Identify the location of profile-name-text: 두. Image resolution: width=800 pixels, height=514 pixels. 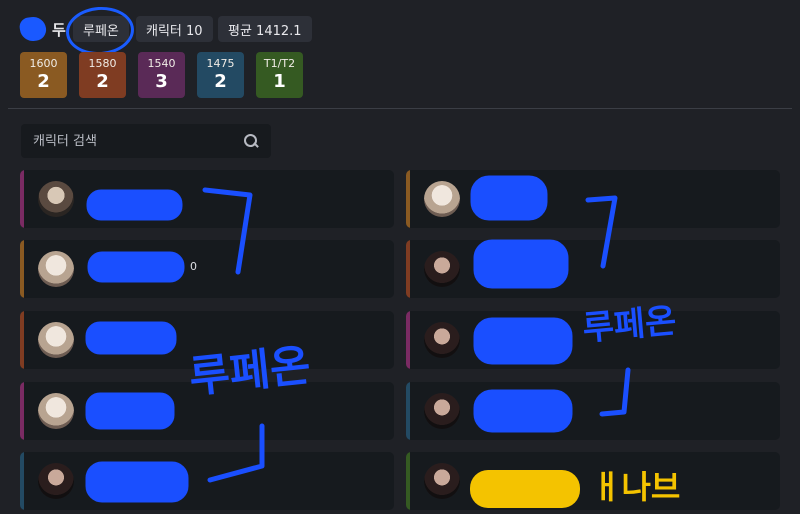
(59, 29).